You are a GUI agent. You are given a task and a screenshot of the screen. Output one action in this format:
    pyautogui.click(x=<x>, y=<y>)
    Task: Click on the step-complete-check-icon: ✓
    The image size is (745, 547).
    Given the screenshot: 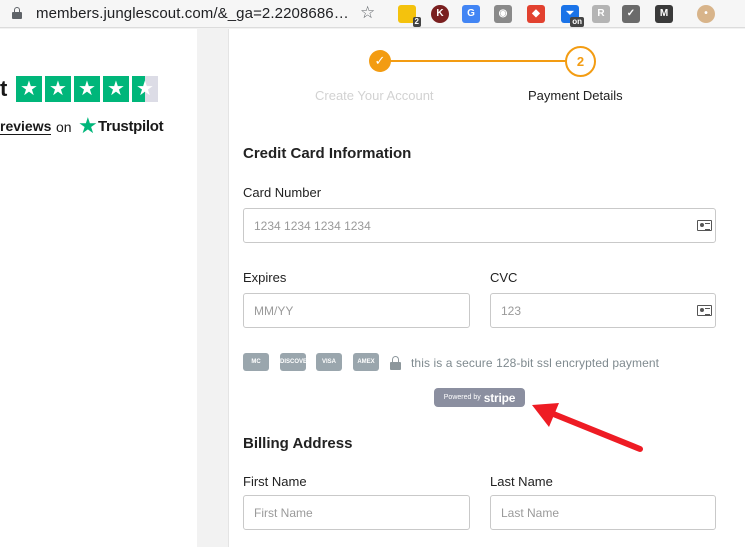 What is the action you would take?
    pyautogui.click(x=380, y=61)
    